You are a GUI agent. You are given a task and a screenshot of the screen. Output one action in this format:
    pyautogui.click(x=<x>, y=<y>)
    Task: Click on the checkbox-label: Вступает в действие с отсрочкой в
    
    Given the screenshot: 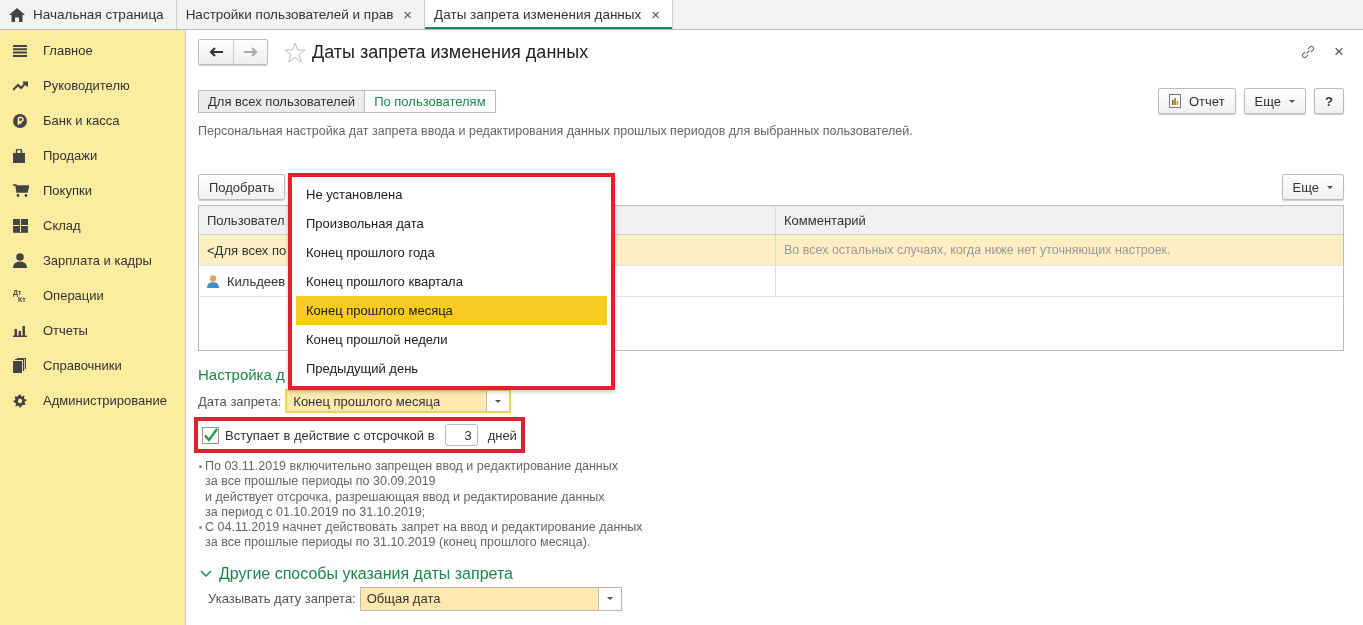 What is the action you would take?
    pyautogui.click(x=330, y=435)
    